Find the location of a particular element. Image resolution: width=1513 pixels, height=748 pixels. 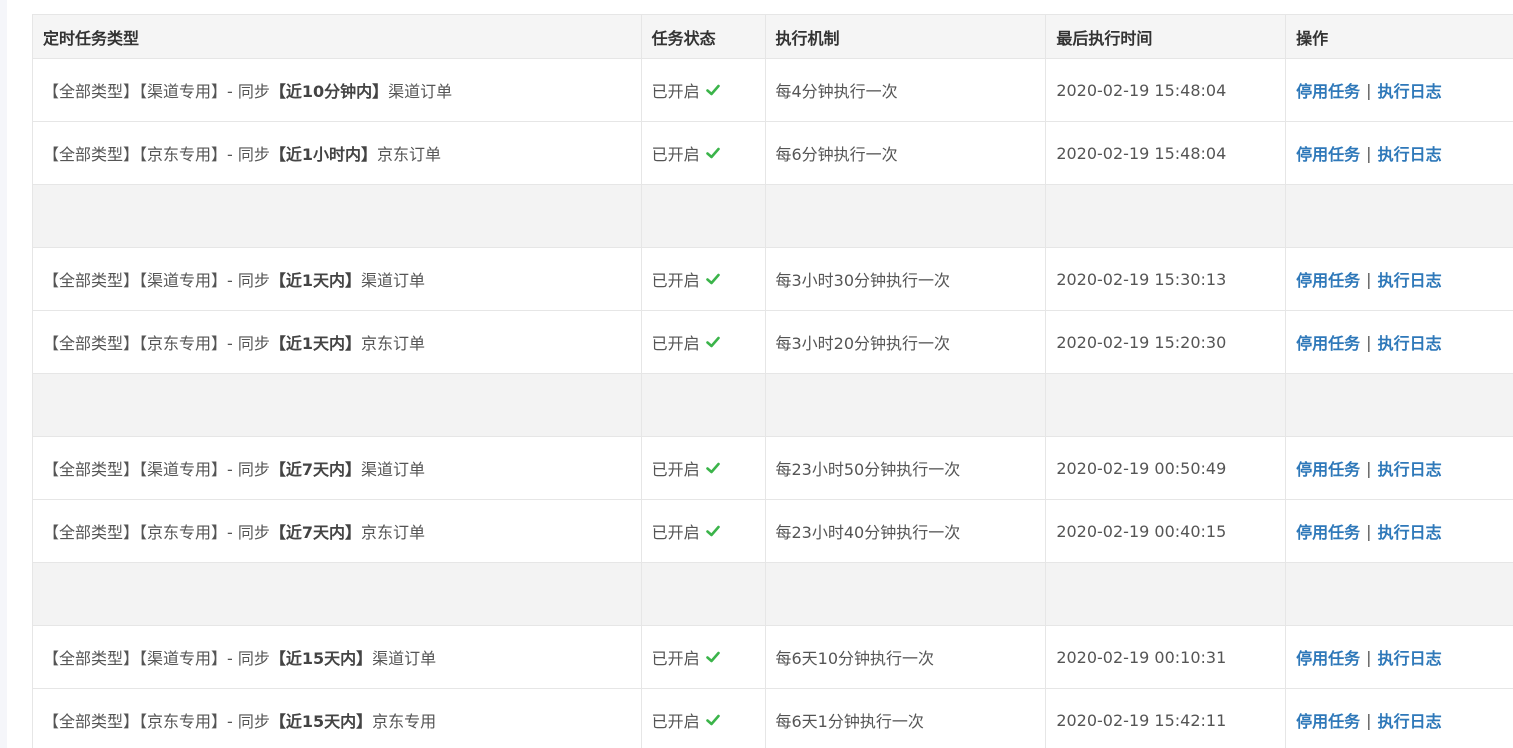

header-mechanism: 执行机制 is located at coordinates (906, 36).